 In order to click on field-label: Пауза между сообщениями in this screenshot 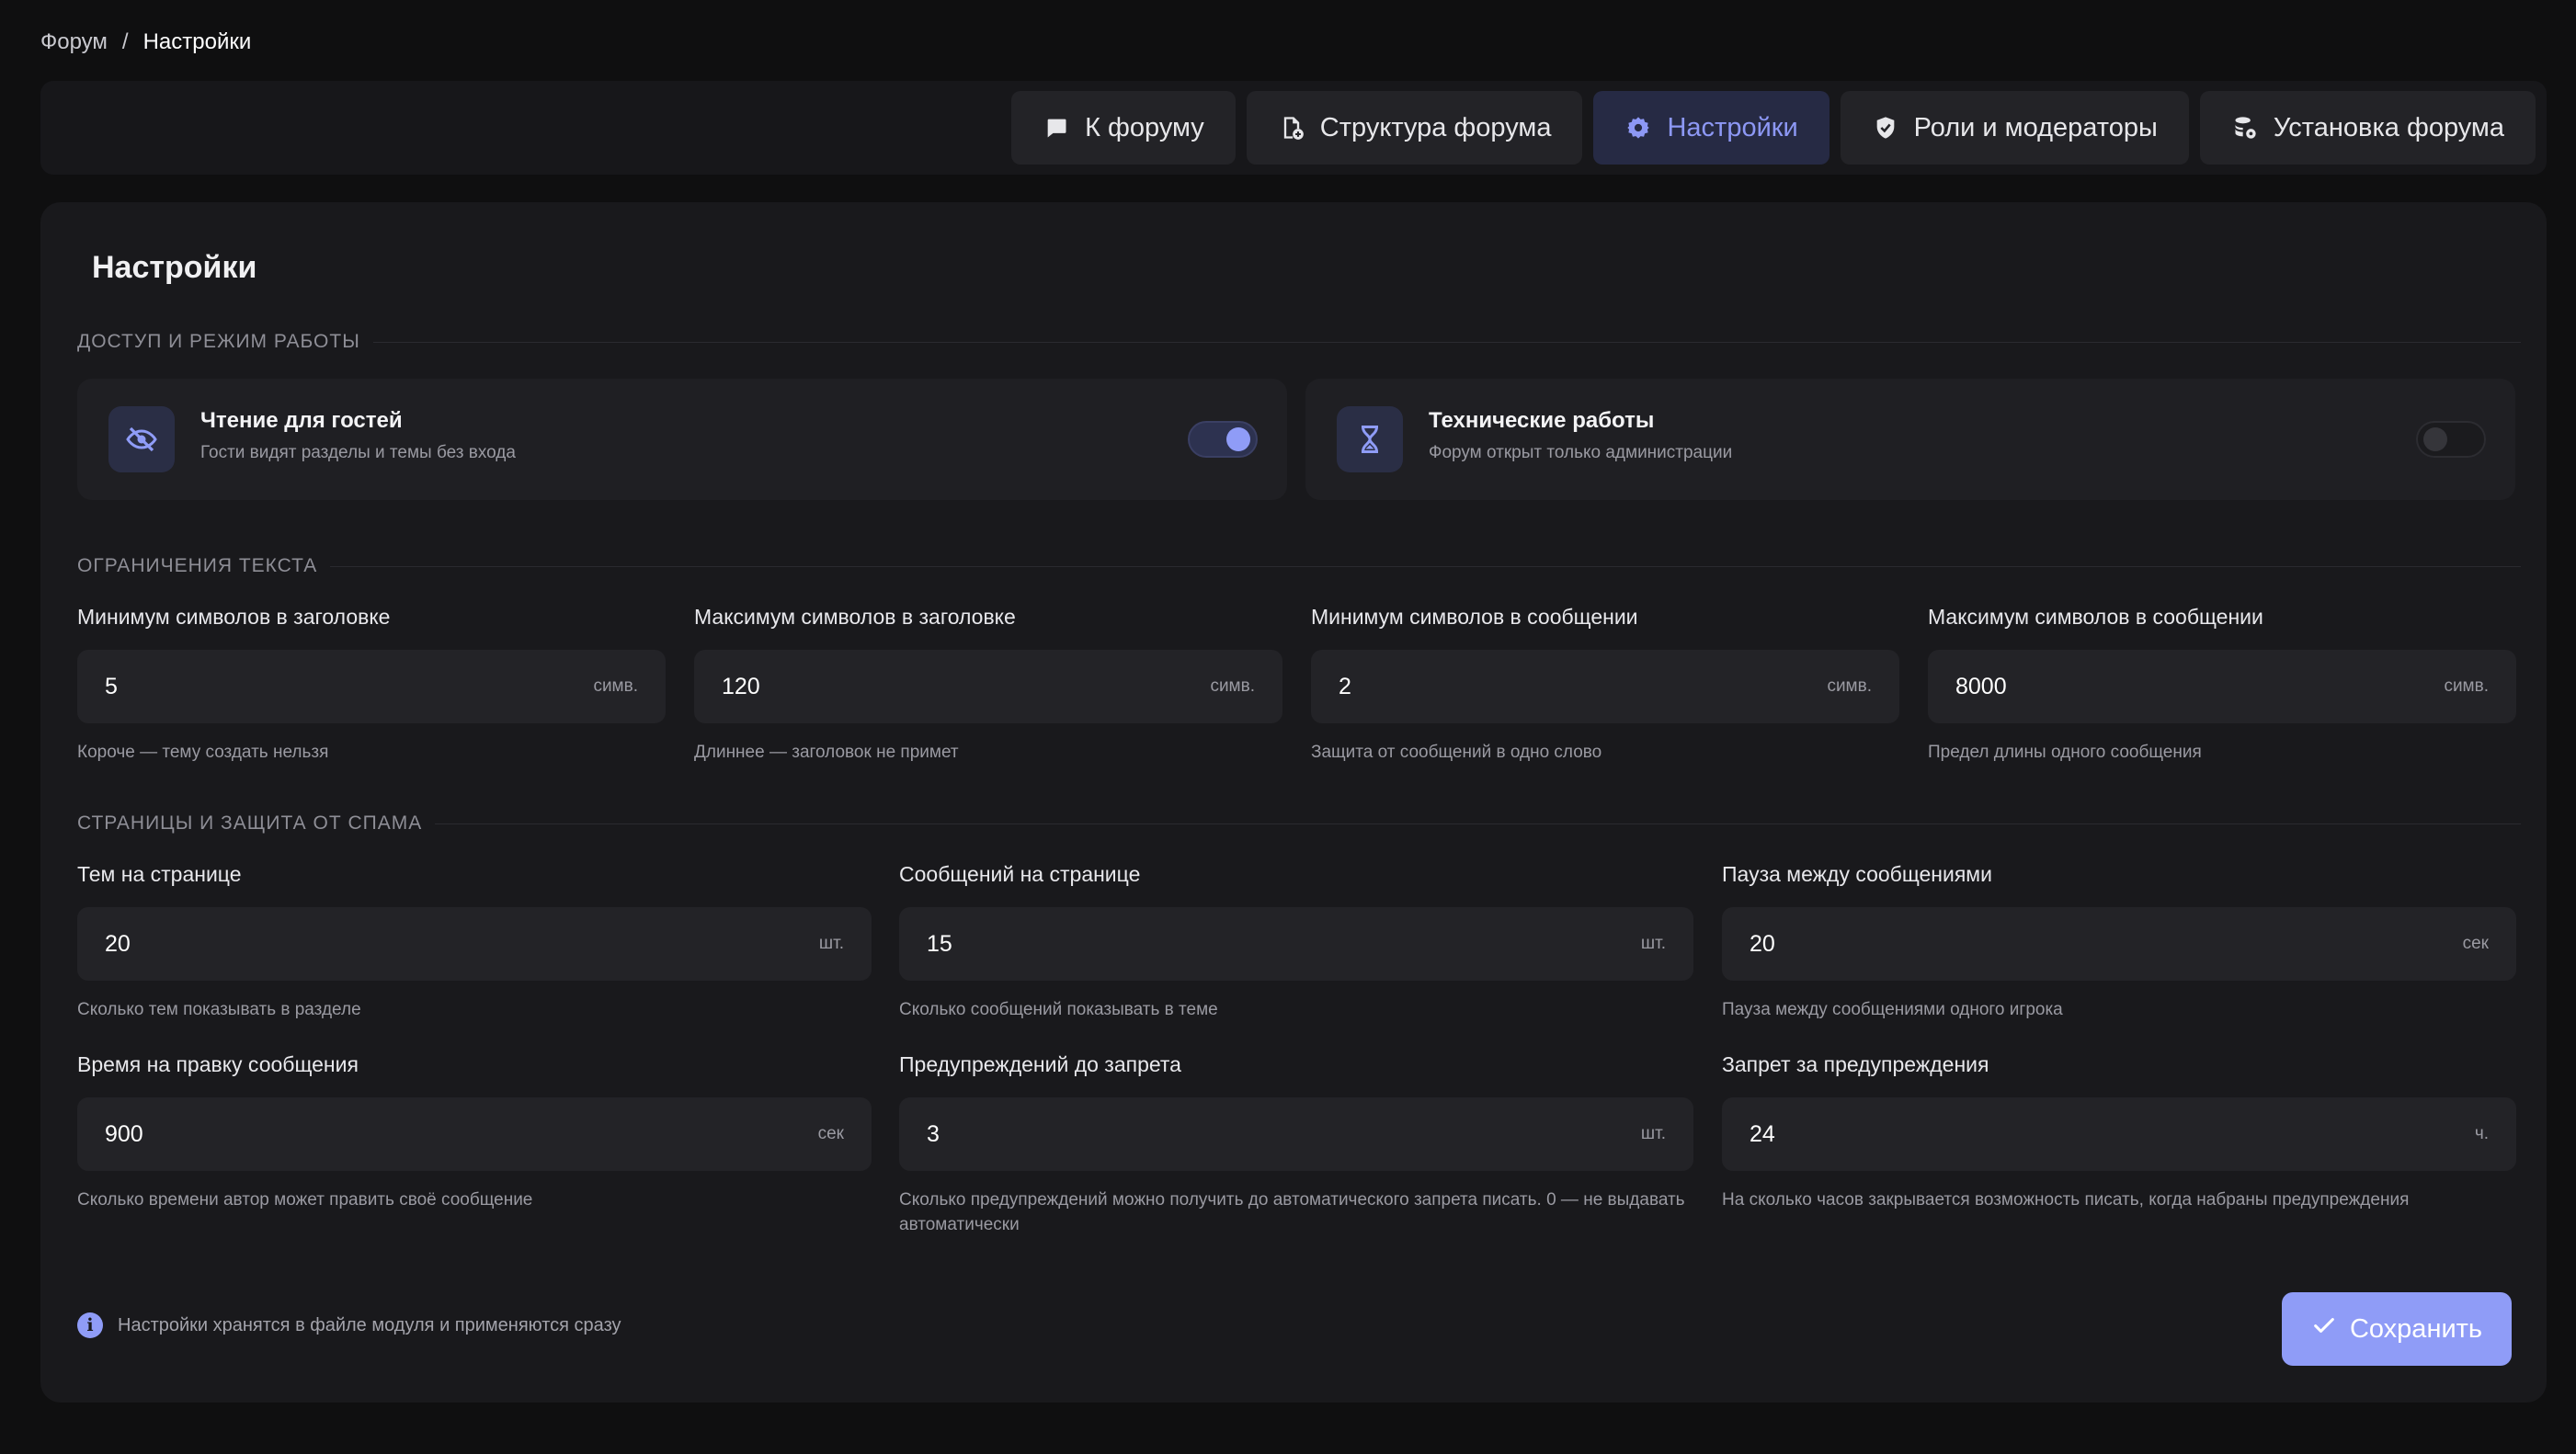, I will do `click(1857, 874)`.